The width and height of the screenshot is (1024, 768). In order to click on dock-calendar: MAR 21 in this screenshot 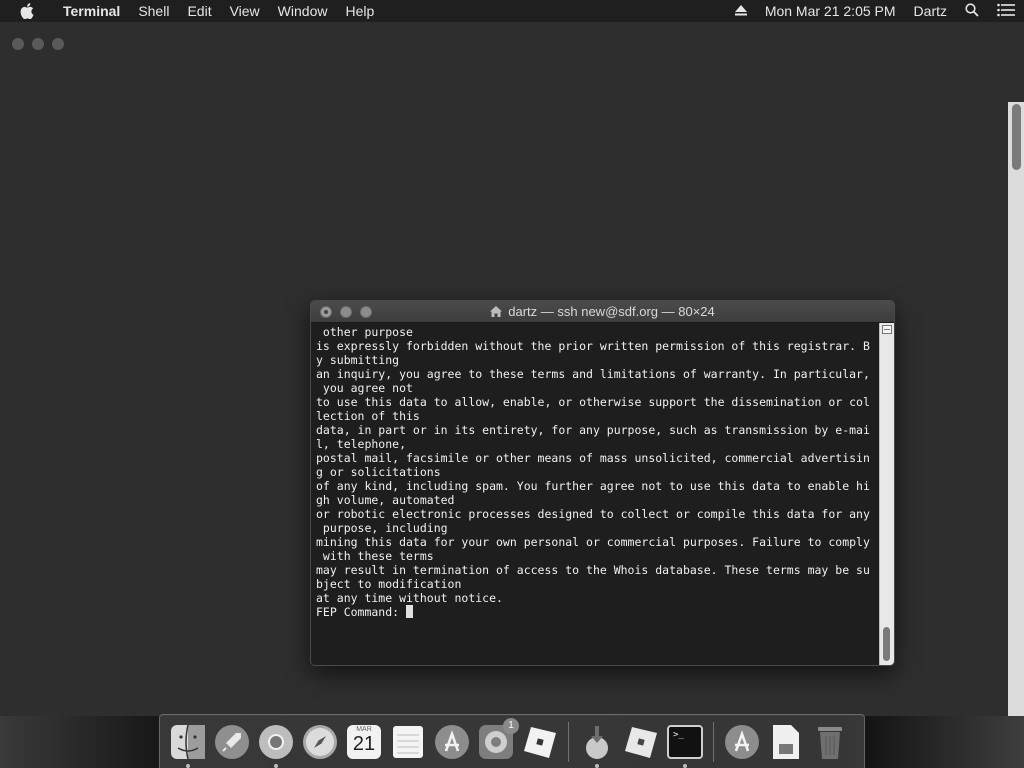, I will do `click(364, 742)`.